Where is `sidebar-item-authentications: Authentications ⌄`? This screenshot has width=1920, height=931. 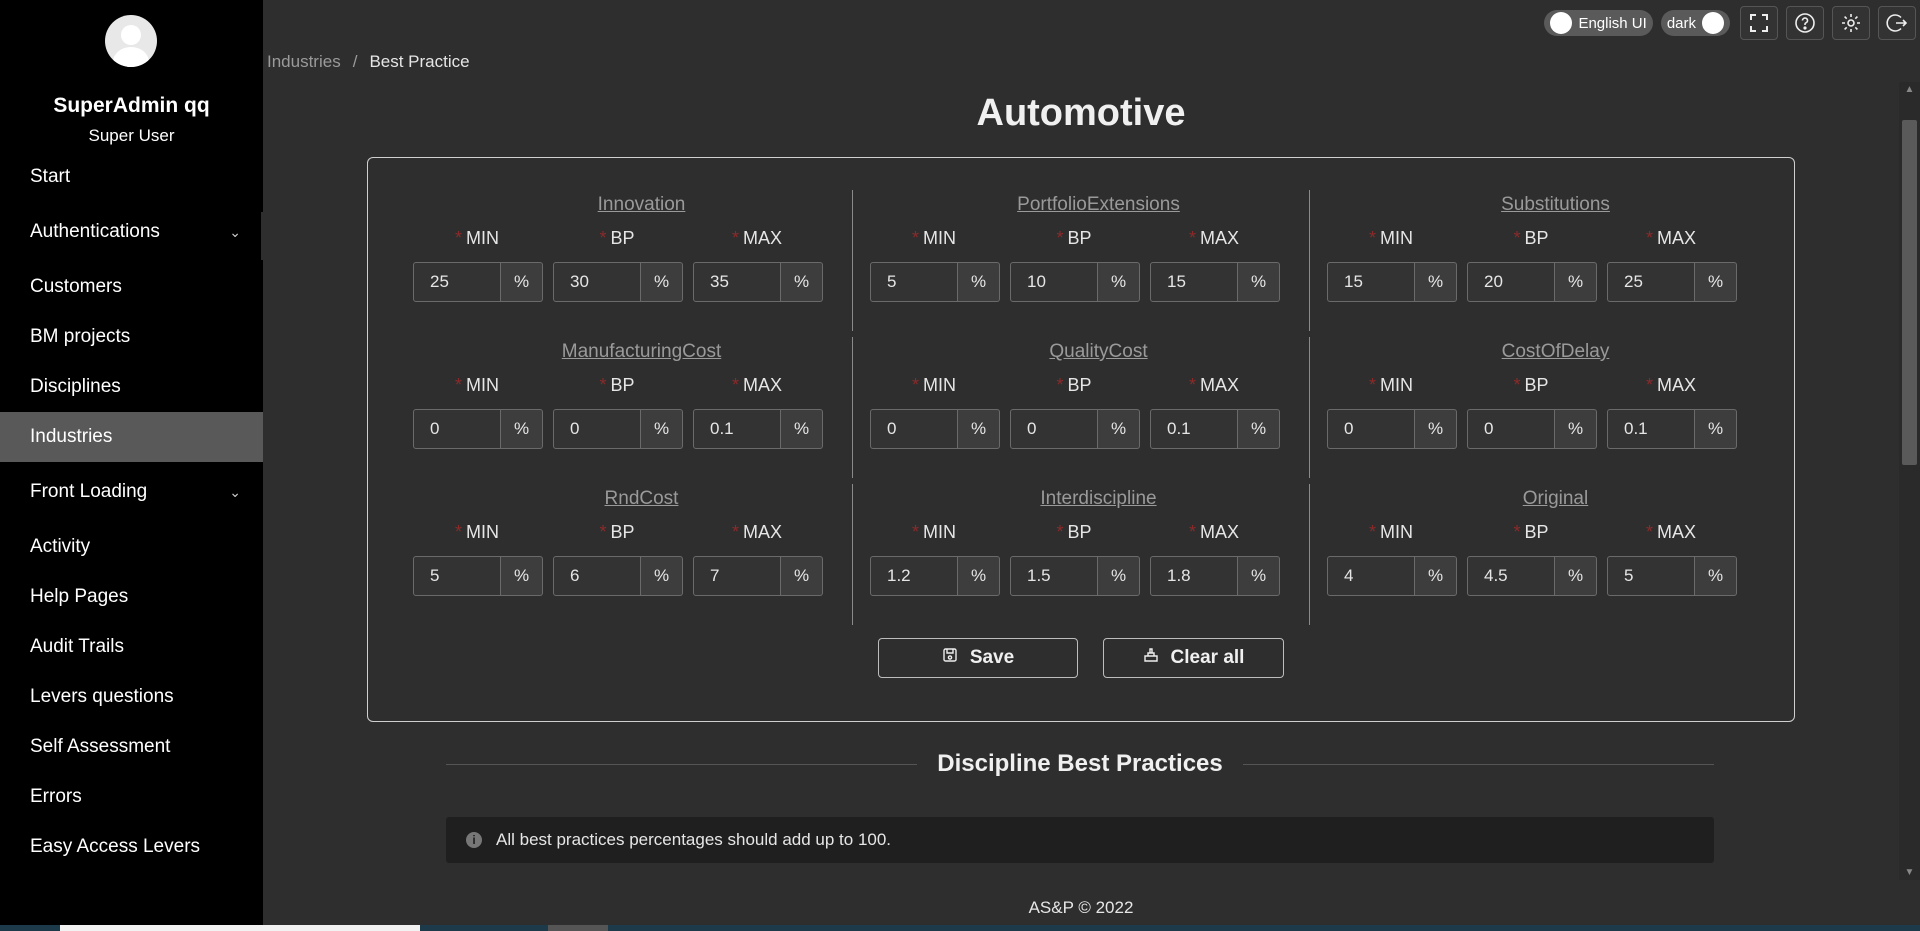 sidebar-item-authentications: Authentications ⌄ is located at coordinates (131, 232).